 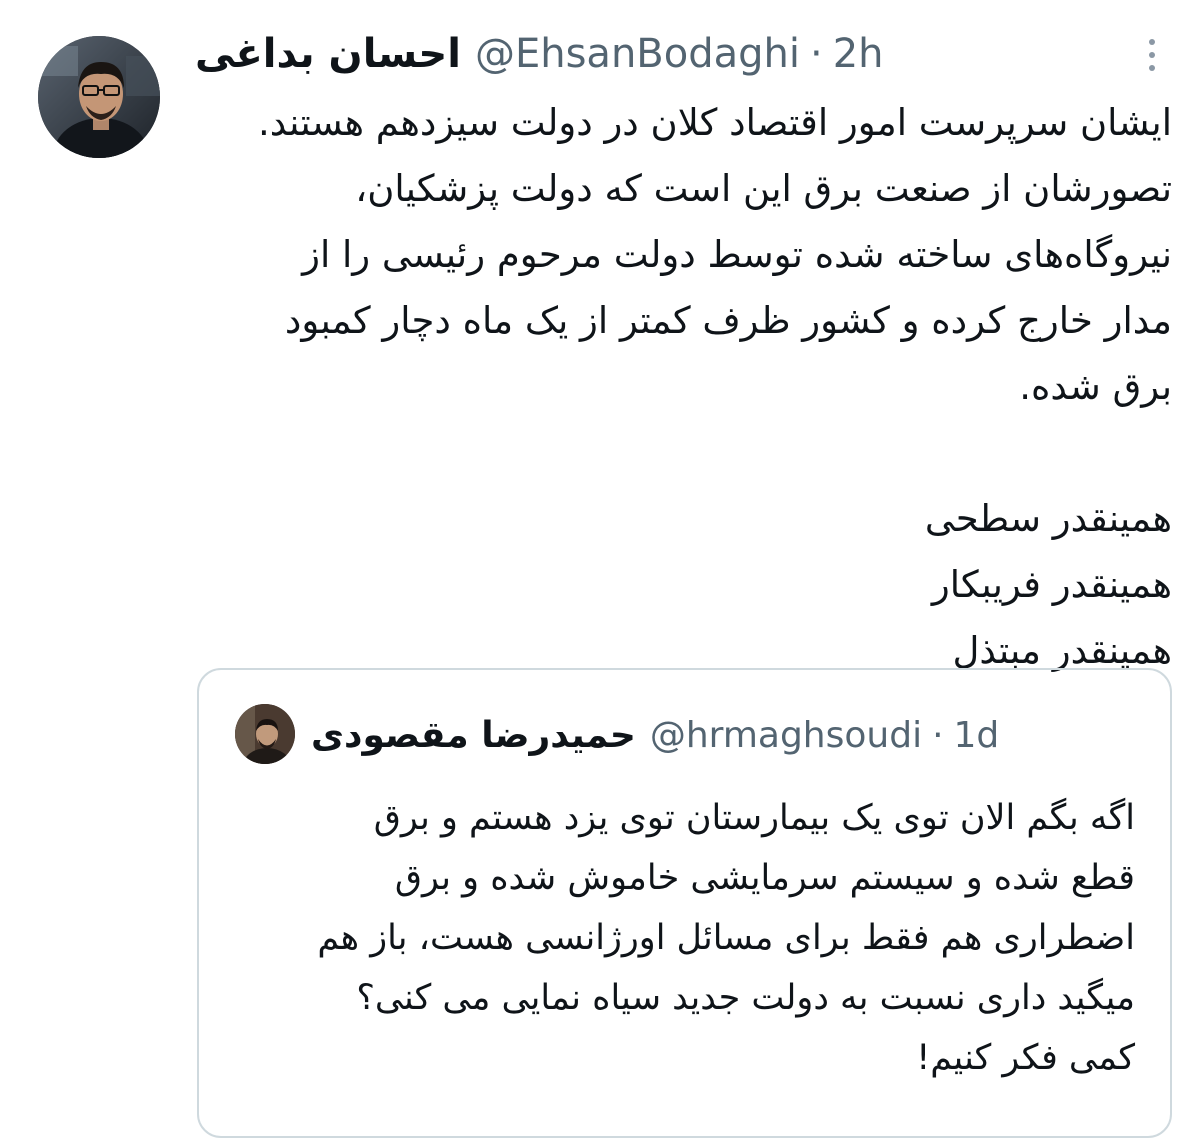 I want to click on tweet-header: احسان بداغی @EhsanBodaghi · 2h, so click(x=655, y=54).